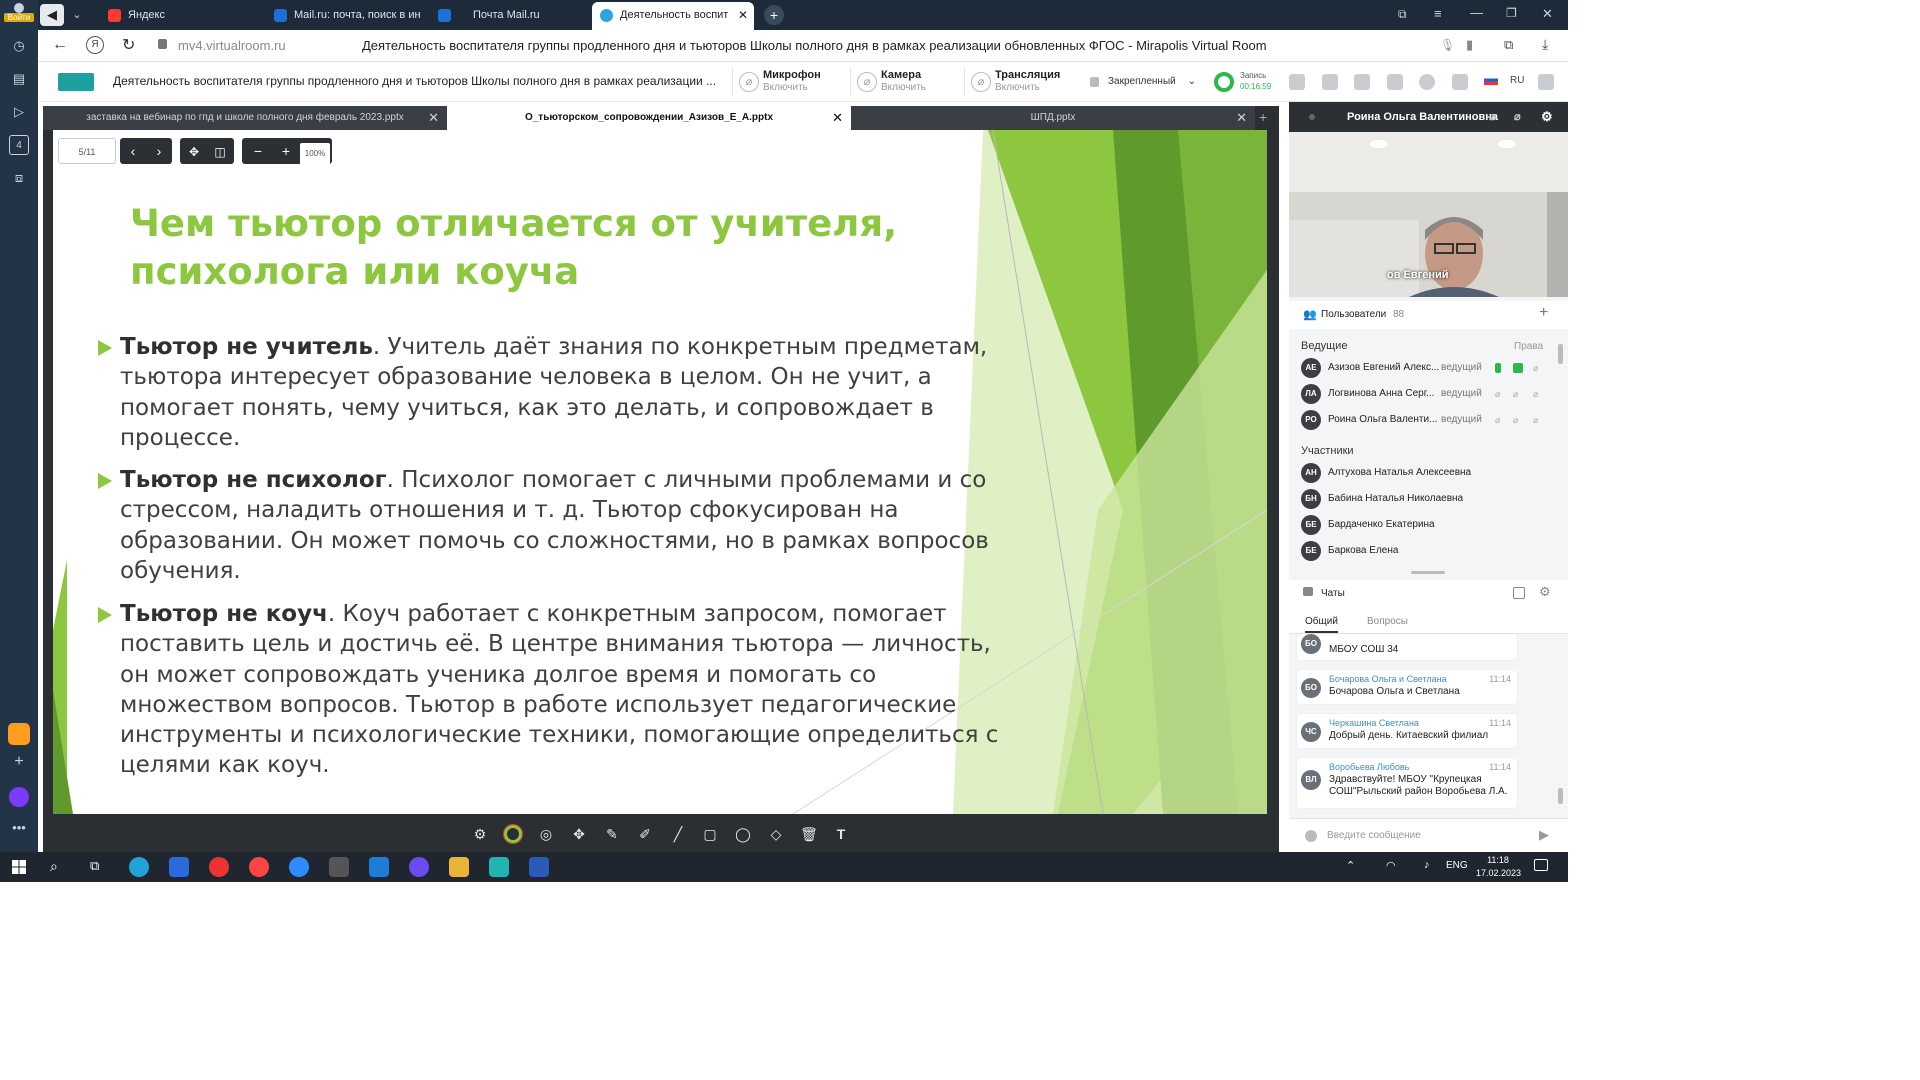 The width and height of the screenshot is (1920, 1080). Describe the element at coordinates (1427, 865) in the screenshot. I see `volume-icon: ♪` at that location.